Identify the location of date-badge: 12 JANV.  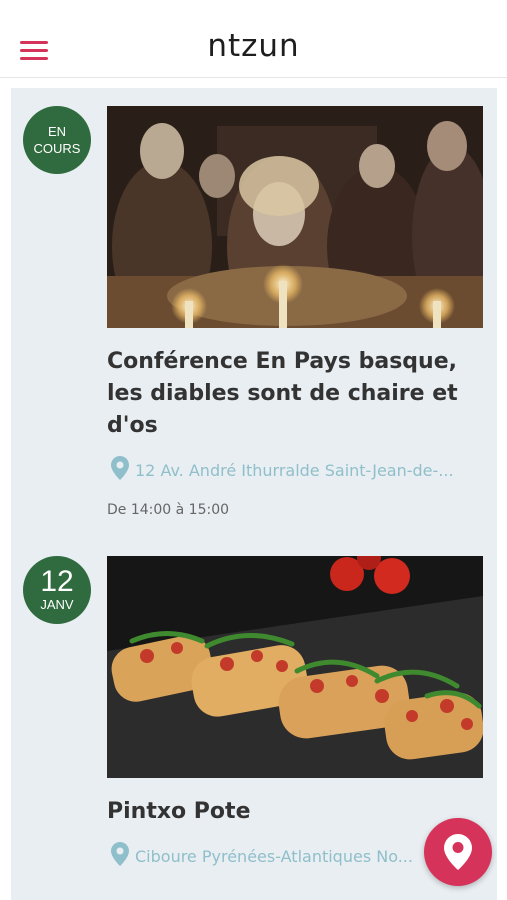
(57, 590).